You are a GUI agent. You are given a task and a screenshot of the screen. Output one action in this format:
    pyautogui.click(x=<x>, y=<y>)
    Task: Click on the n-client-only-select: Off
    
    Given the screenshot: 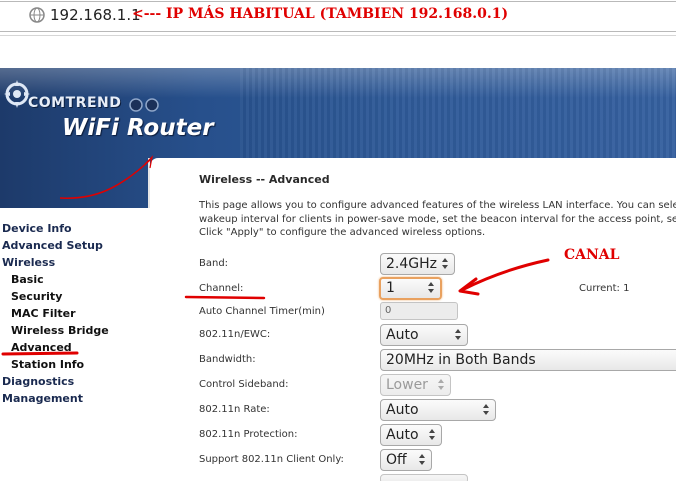 What is the action you would take?
    pyautogui.click(x=406, y=460)
    